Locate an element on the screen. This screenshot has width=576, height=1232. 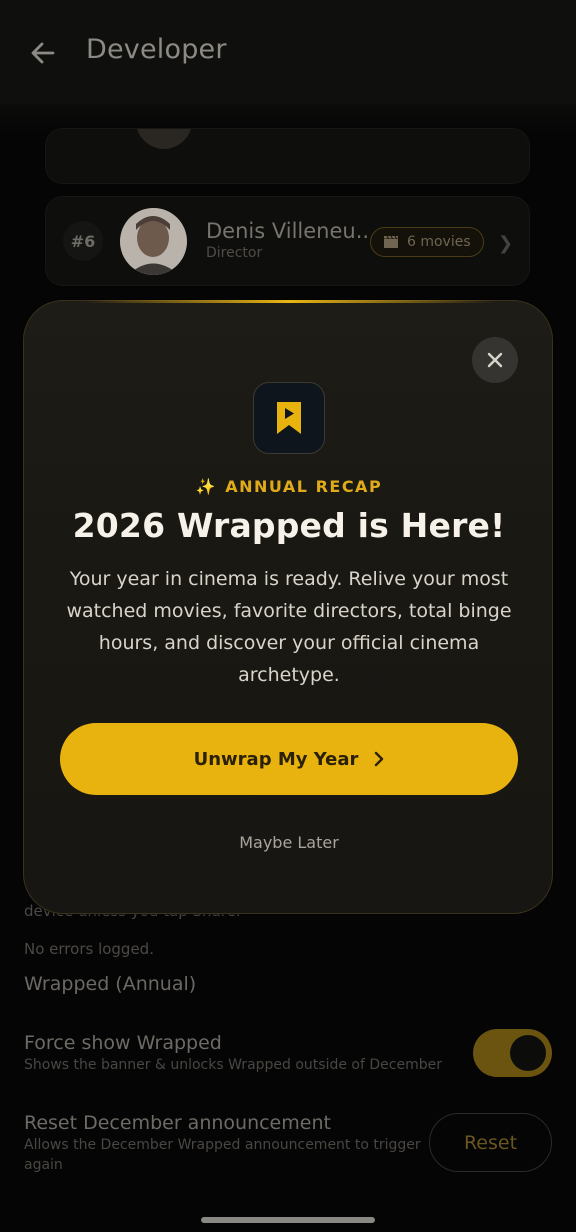
reset-button: Reset is located at coordinates (490, 1142).